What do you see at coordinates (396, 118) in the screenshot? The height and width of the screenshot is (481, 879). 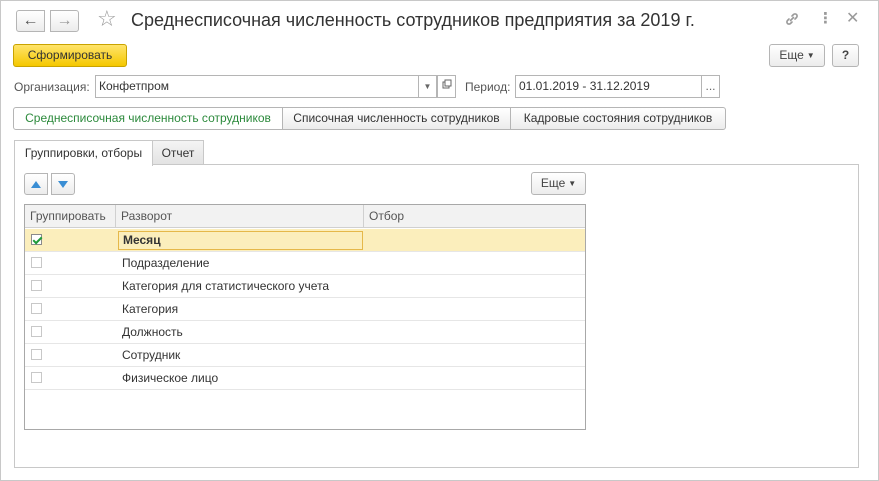 I see `variant-list-headcount: Списочная численность сотрудников` at bounding box center [396, 118].